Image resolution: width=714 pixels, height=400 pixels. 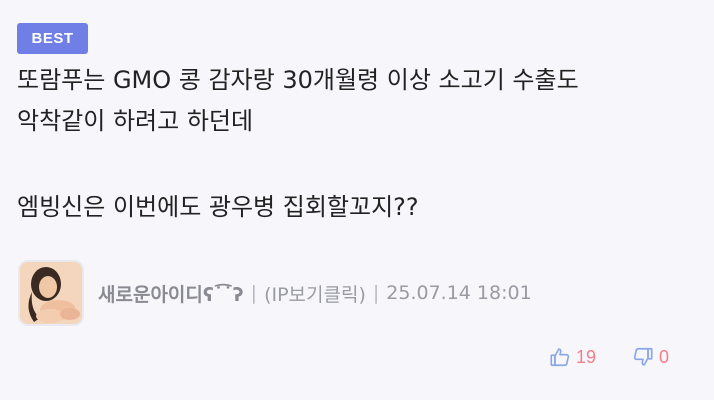 I want to click on comment-meta: 새로운아이디ʕ˙͡˙ʔ | (IP보기클릭) | 25.07.14 18:01, so click(x=275, y=293).